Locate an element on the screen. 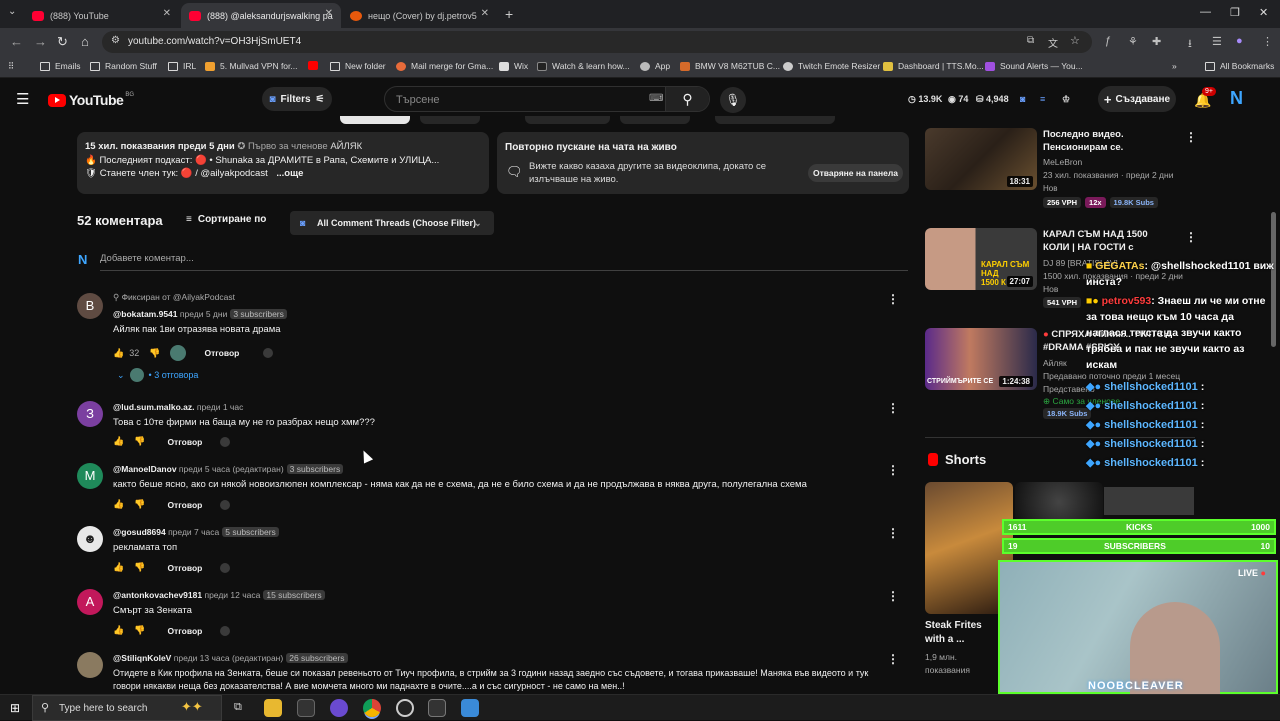  taskbar-search-input: ⚲ Type here to search ✦✦ is located at coordinates (127, 708).